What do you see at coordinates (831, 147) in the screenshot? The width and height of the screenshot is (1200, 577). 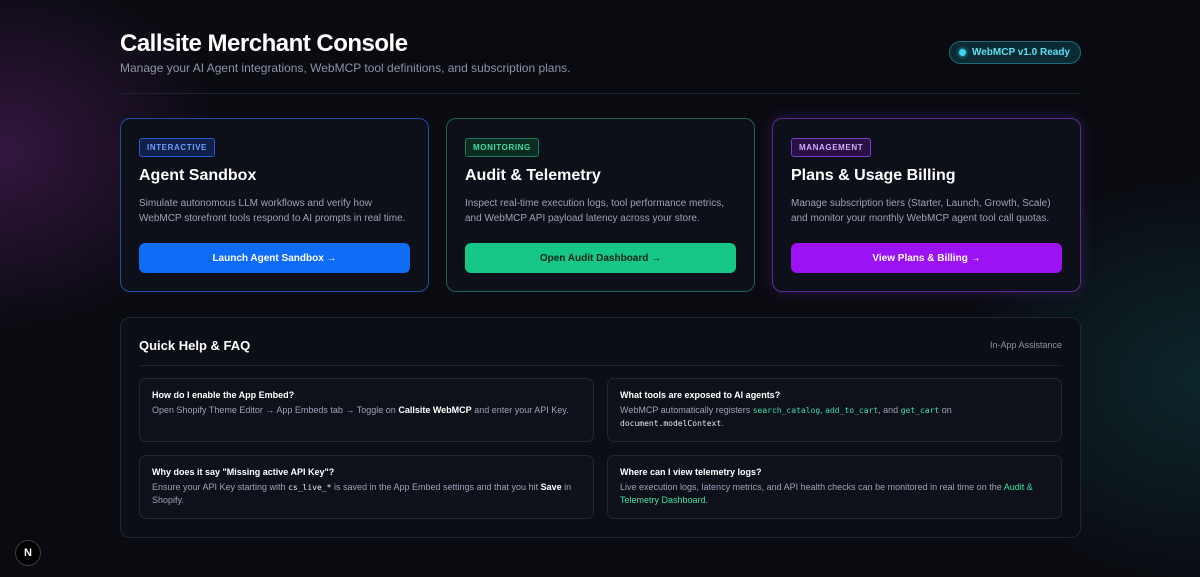 I see `card-tag: MANAGEMENT` at bounding box center [831, 147].